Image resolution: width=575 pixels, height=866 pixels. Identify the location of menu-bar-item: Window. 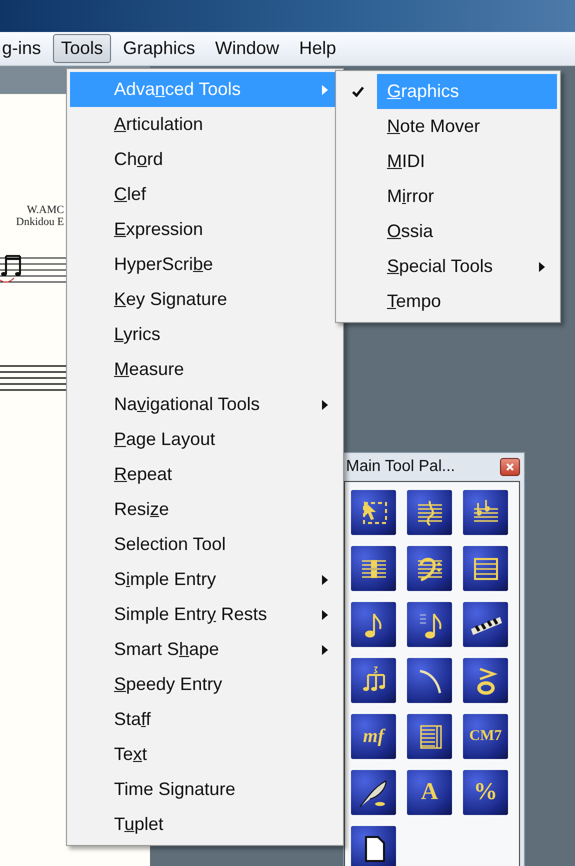
(247, 48).